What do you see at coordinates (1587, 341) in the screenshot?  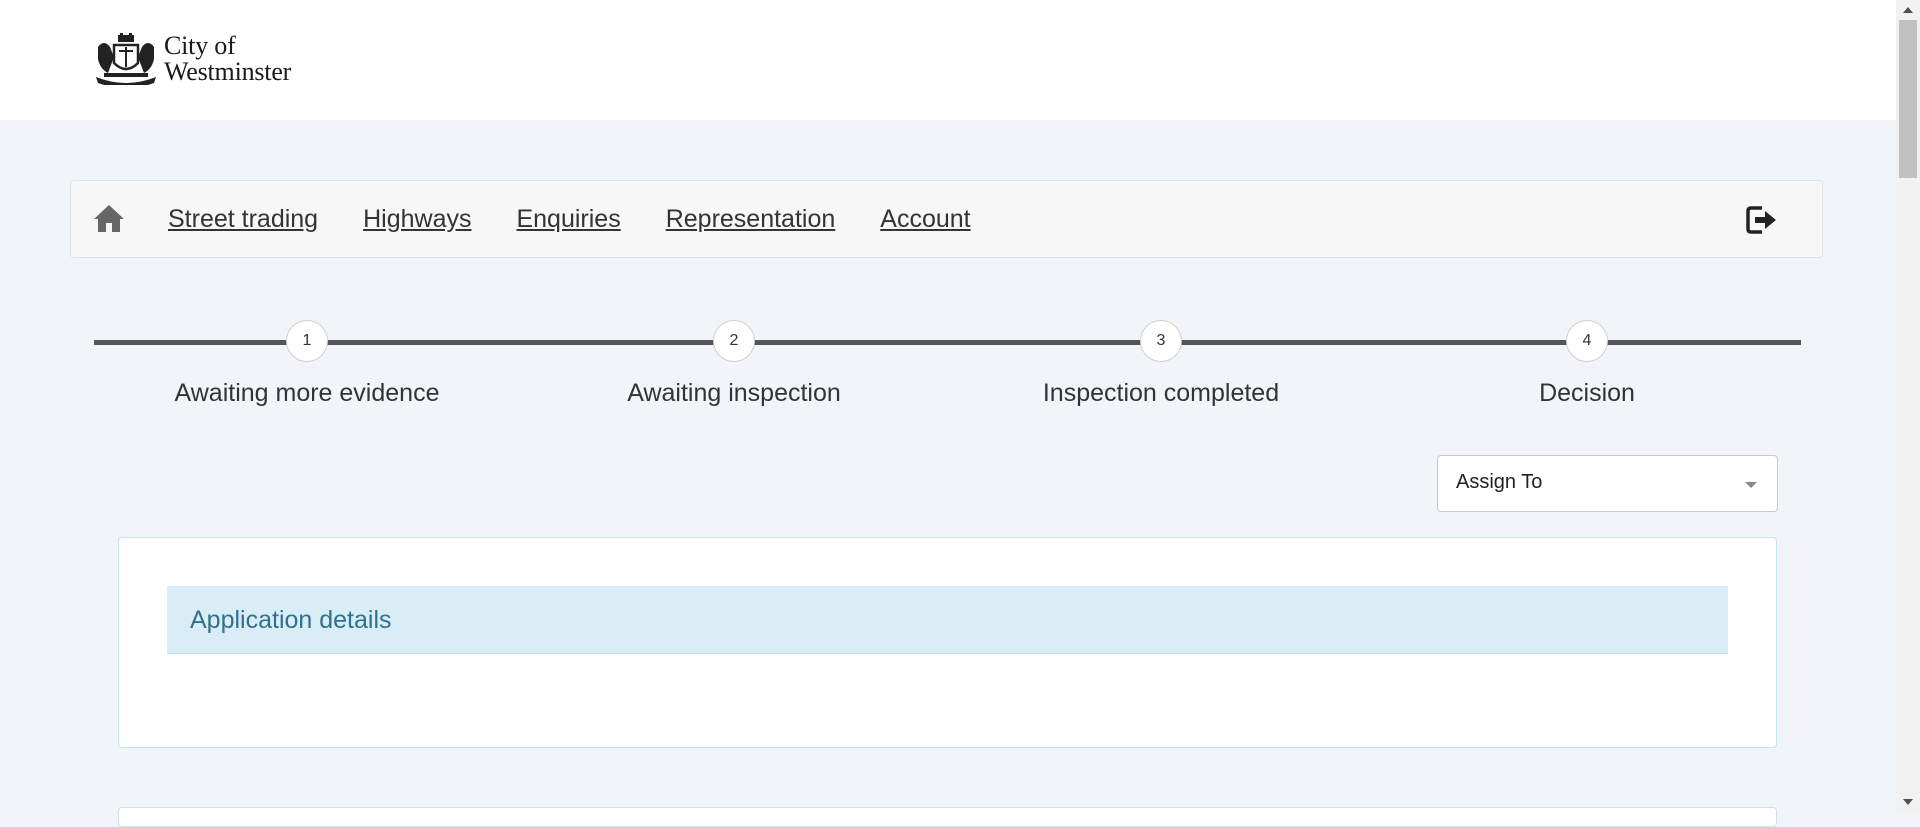 I see `step-number: 4` at bounding box center [1587, 341].